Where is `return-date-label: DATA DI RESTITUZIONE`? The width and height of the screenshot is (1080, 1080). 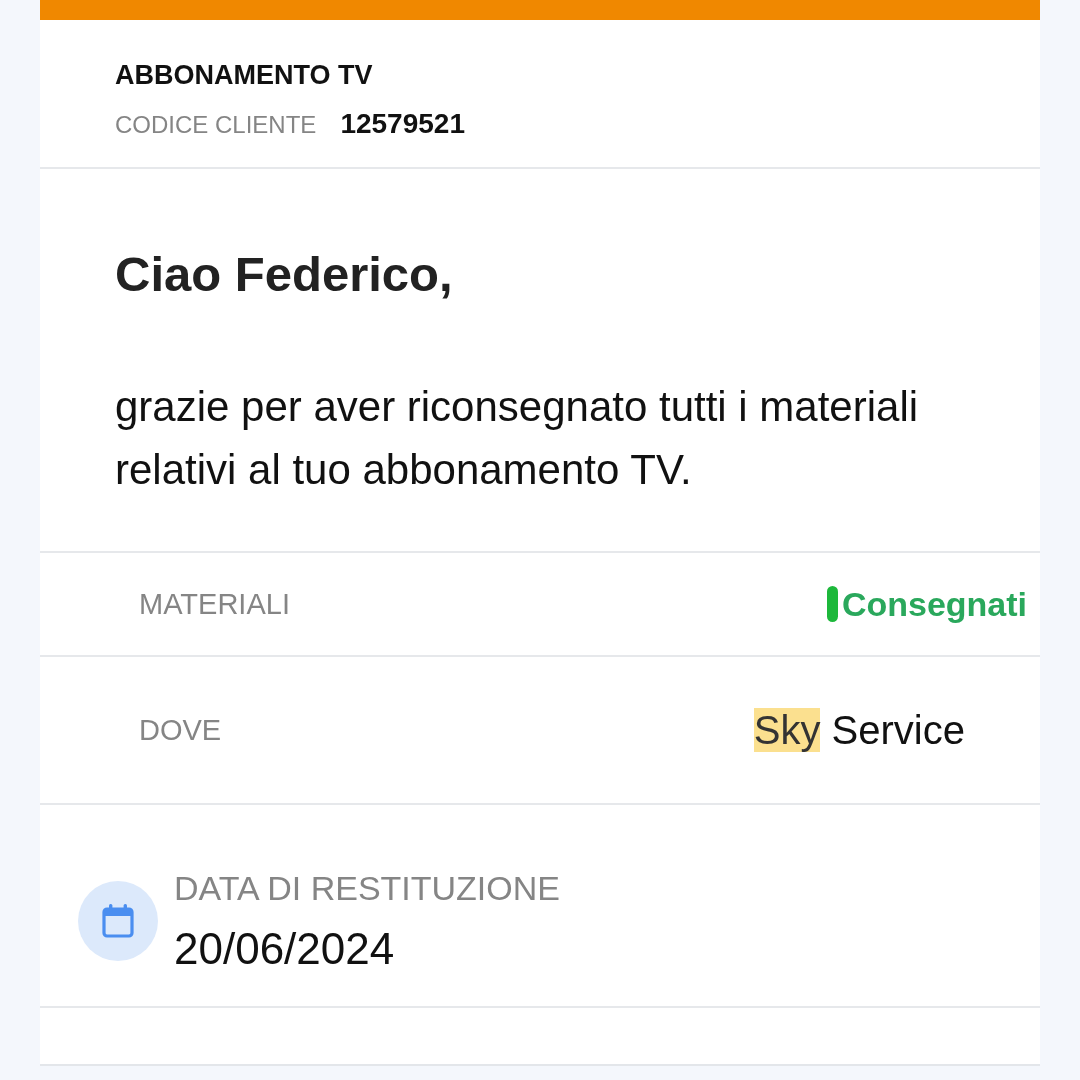 return-date-label: DATA DI RESTITUZIONE is located at coordinates (367, 888).